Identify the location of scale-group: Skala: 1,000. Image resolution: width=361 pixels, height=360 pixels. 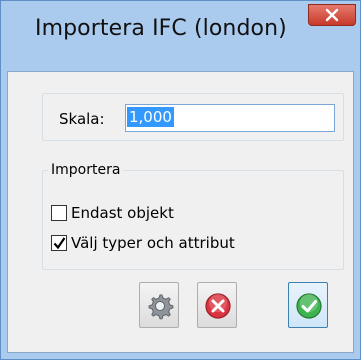
(193, 117).